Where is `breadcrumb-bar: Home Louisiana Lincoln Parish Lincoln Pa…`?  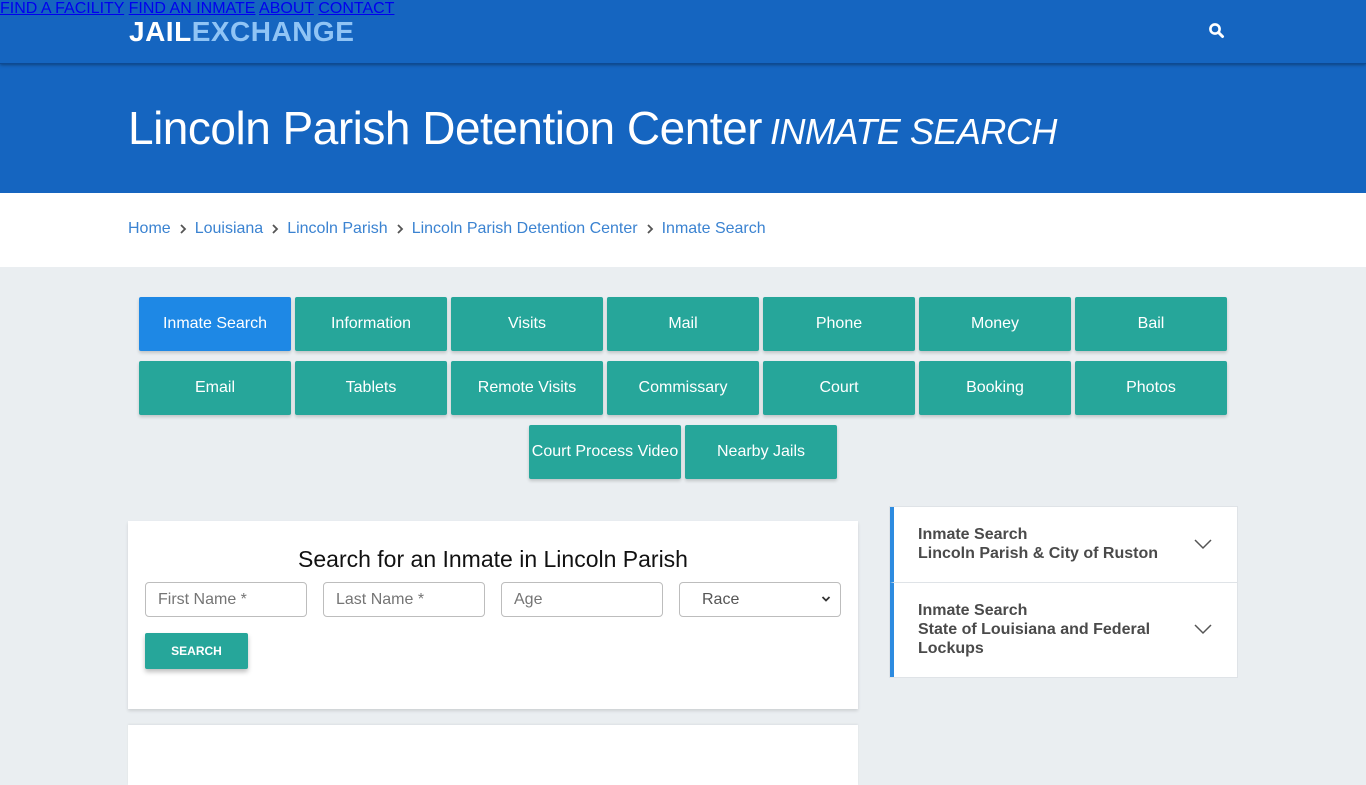
breadcrumb-bar: Home Louisiana Lincoln Parish Lincoln Pa… is located at coordinates (683, 230).